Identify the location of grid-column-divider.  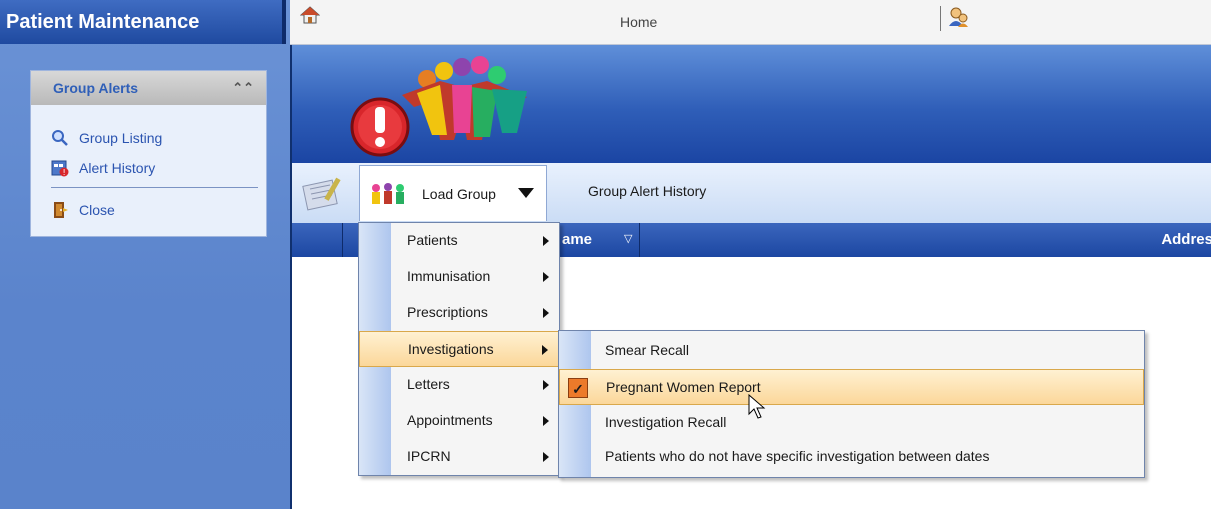
(639, 240).